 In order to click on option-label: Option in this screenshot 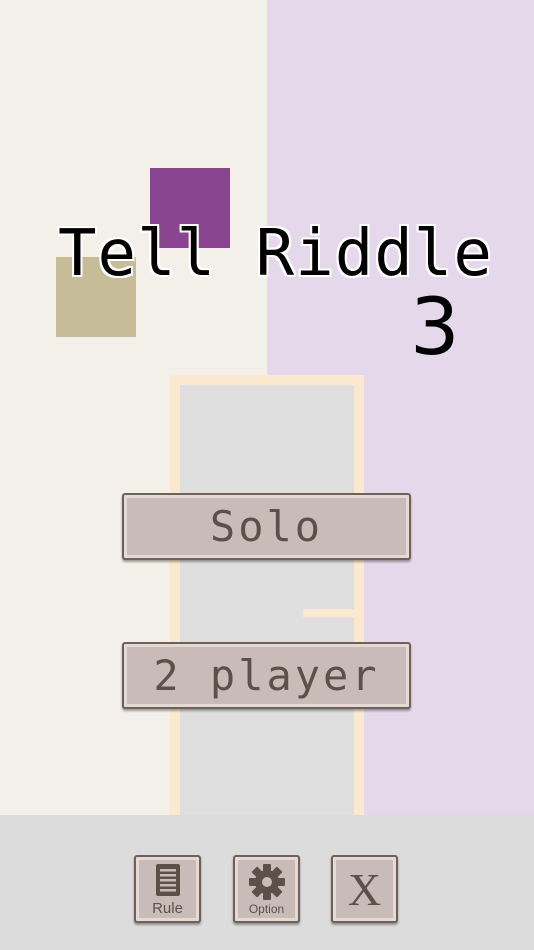, I will do `click(266, 909)`.